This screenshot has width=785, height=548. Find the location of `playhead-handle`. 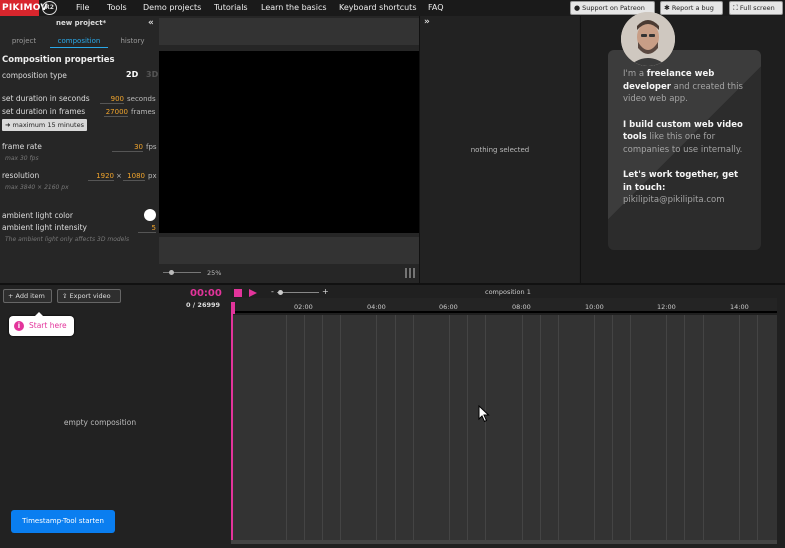

playhead-handle is located at coordinates (233, 308).